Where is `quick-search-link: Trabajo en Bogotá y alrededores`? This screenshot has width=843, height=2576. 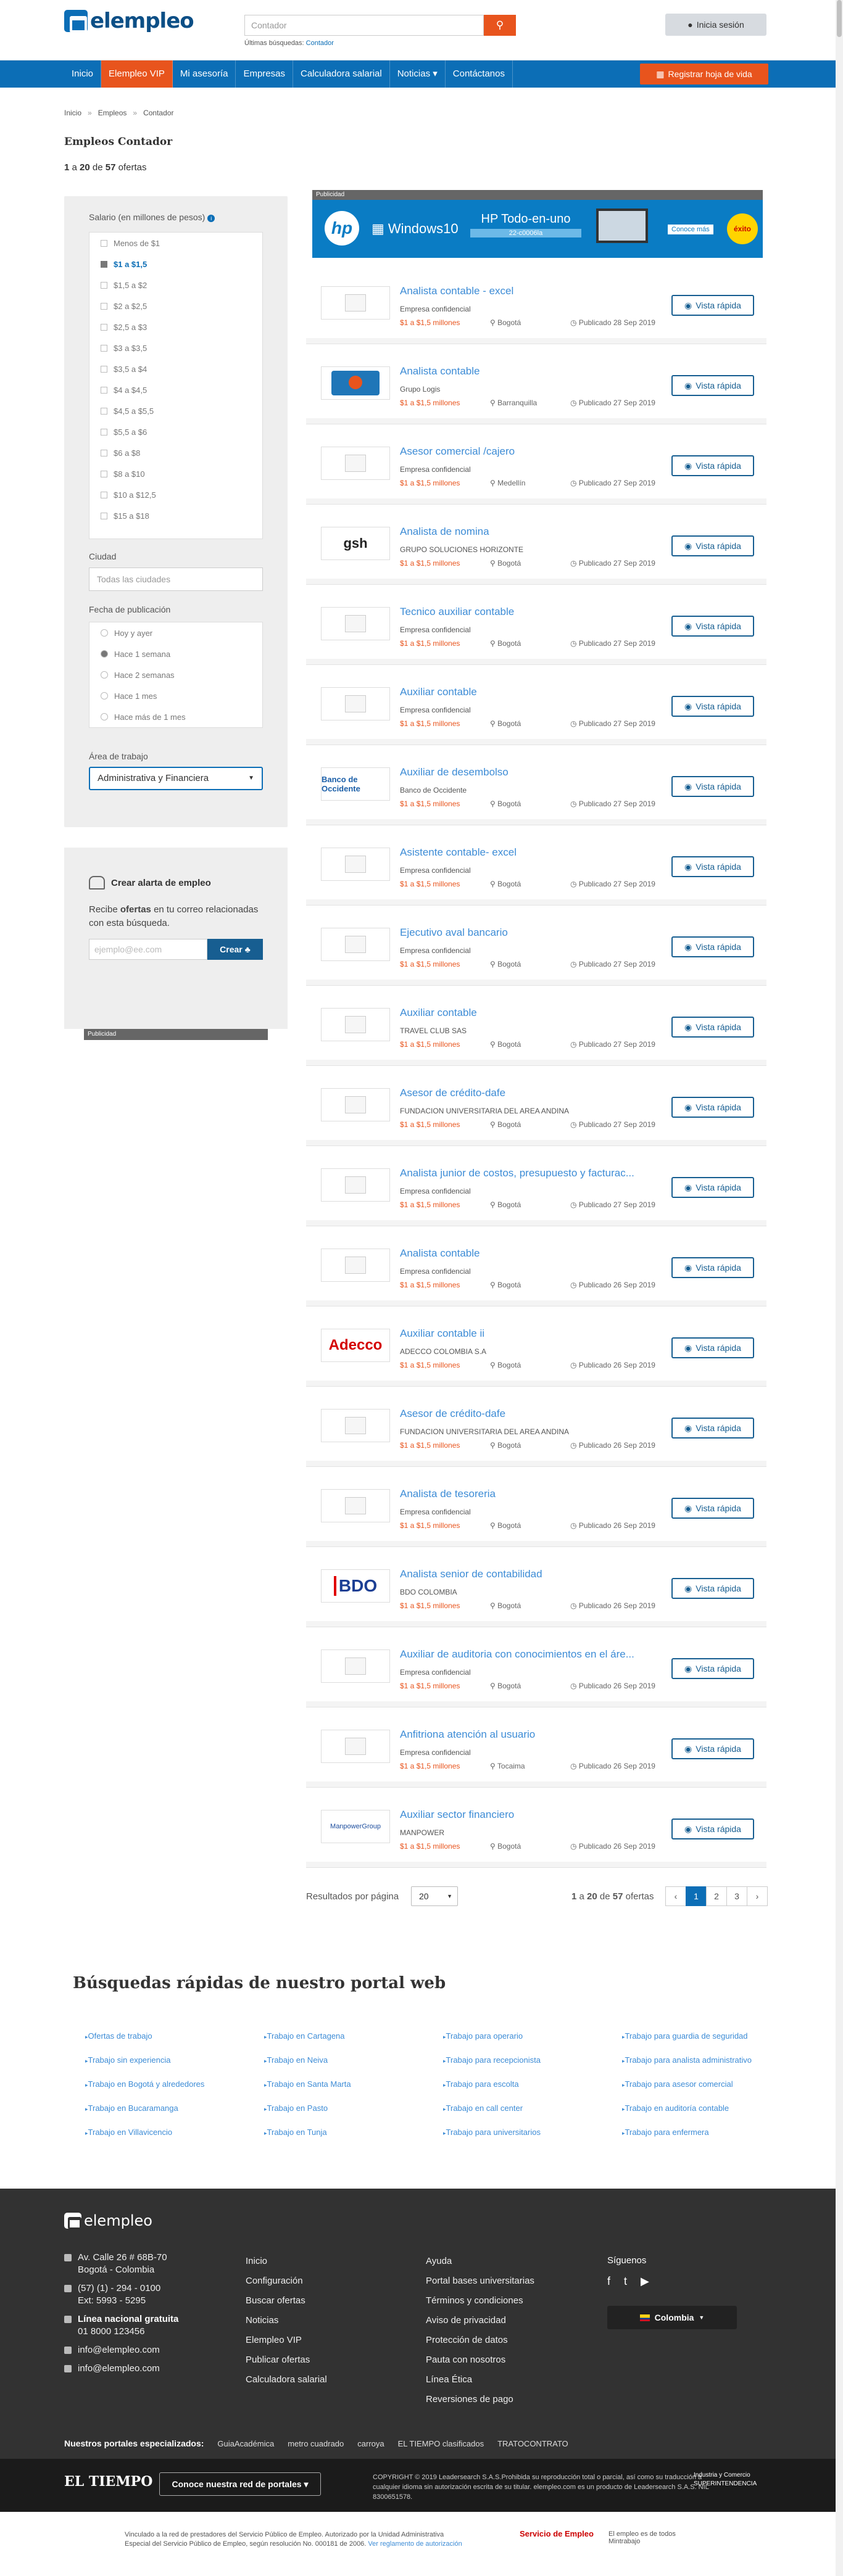
quick-search-link: Trabajo en Bogotá y alrededores is located at coordinates (174, 2084).